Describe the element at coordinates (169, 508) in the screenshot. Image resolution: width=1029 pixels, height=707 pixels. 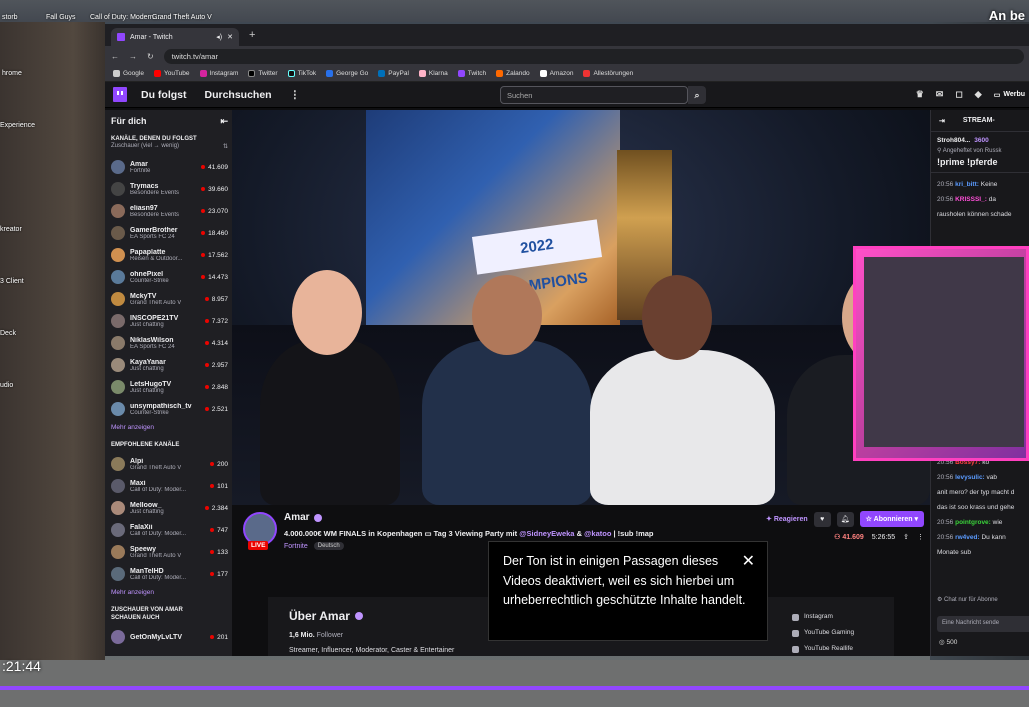
I see `channel-item: Melloow_ Just chatting 2.384` at that location.